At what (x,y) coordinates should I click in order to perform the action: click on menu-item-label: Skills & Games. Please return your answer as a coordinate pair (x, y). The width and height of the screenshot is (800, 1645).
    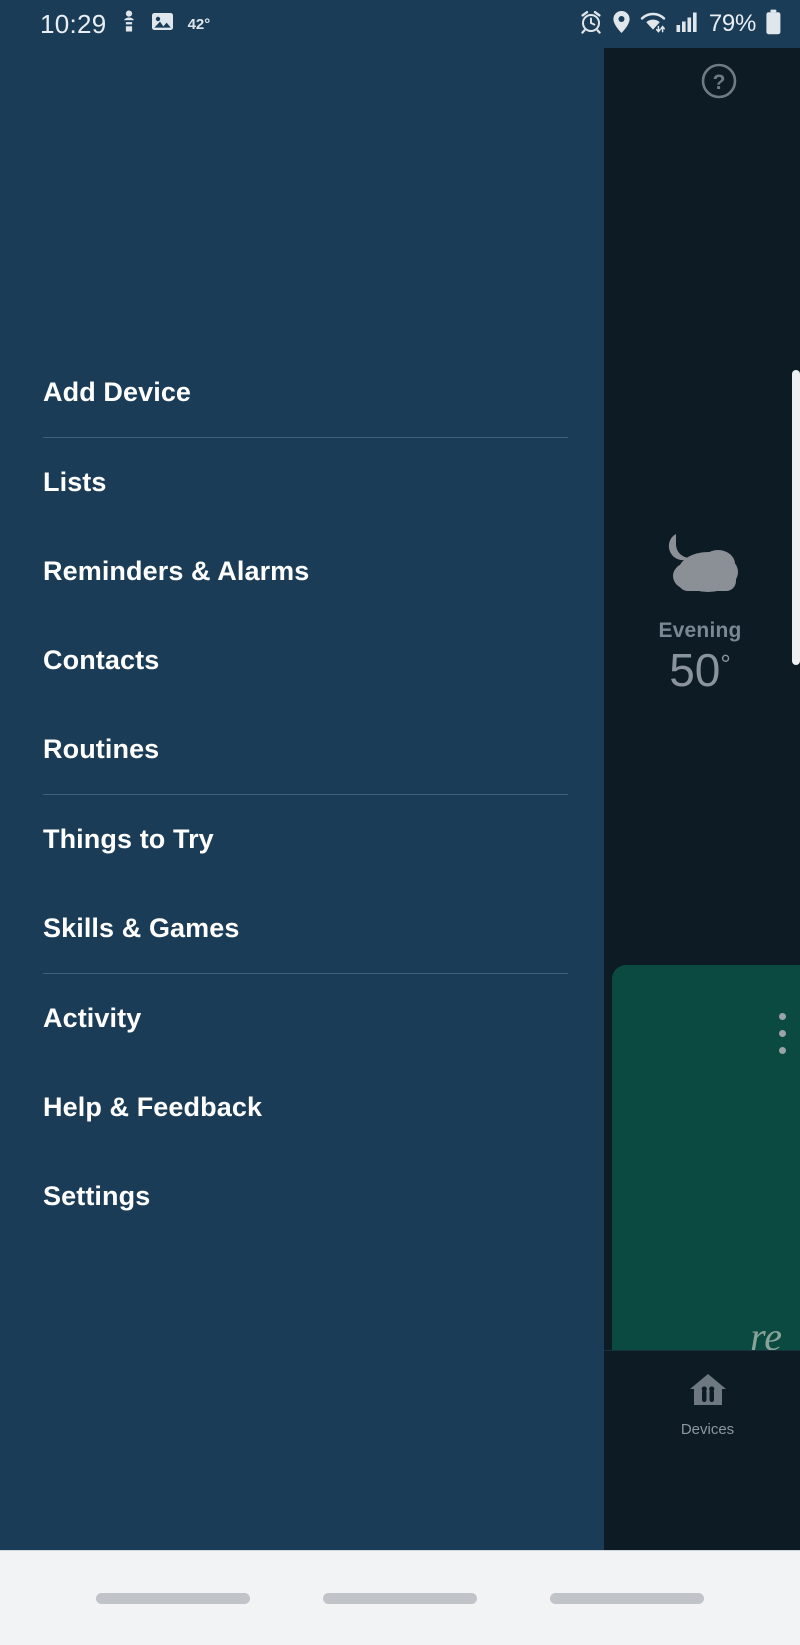
    Looking at the image, I should click on (141, 928).